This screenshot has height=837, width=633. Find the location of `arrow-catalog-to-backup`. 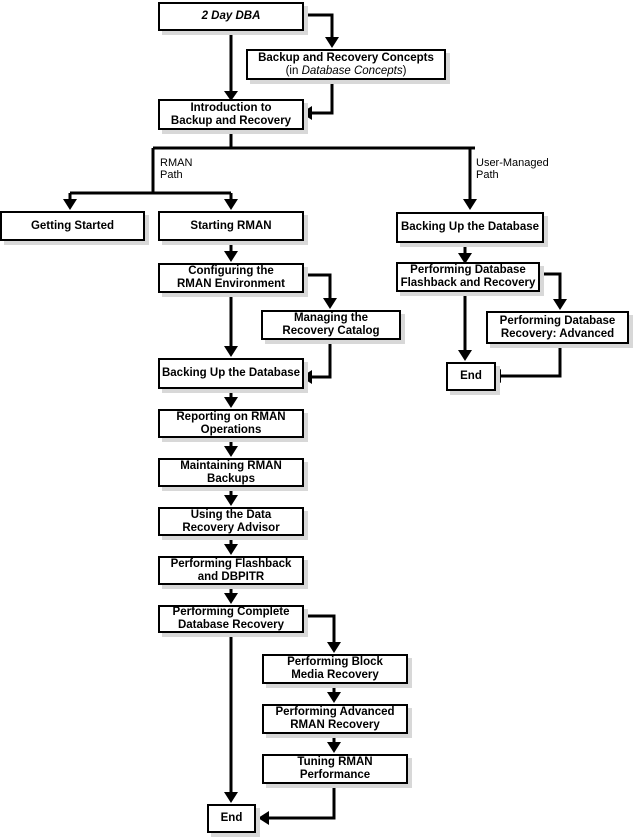

arrow-catalog-to-backup is located at coordinates (320, 359).